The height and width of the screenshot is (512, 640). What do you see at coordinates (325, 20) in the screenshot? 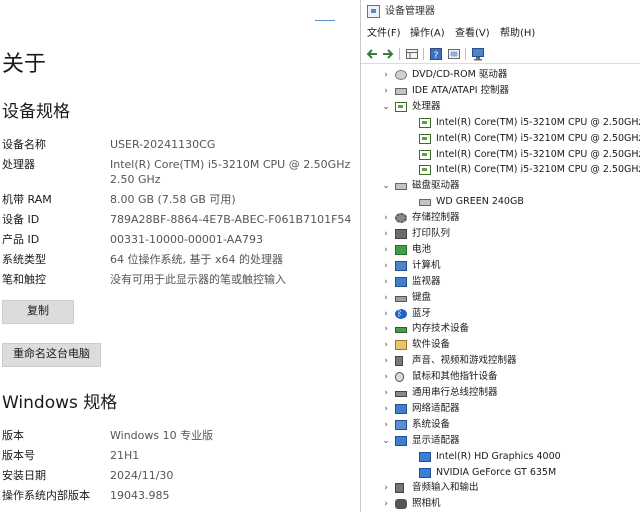
I see `accent-line` at bounding box center [325, 20].